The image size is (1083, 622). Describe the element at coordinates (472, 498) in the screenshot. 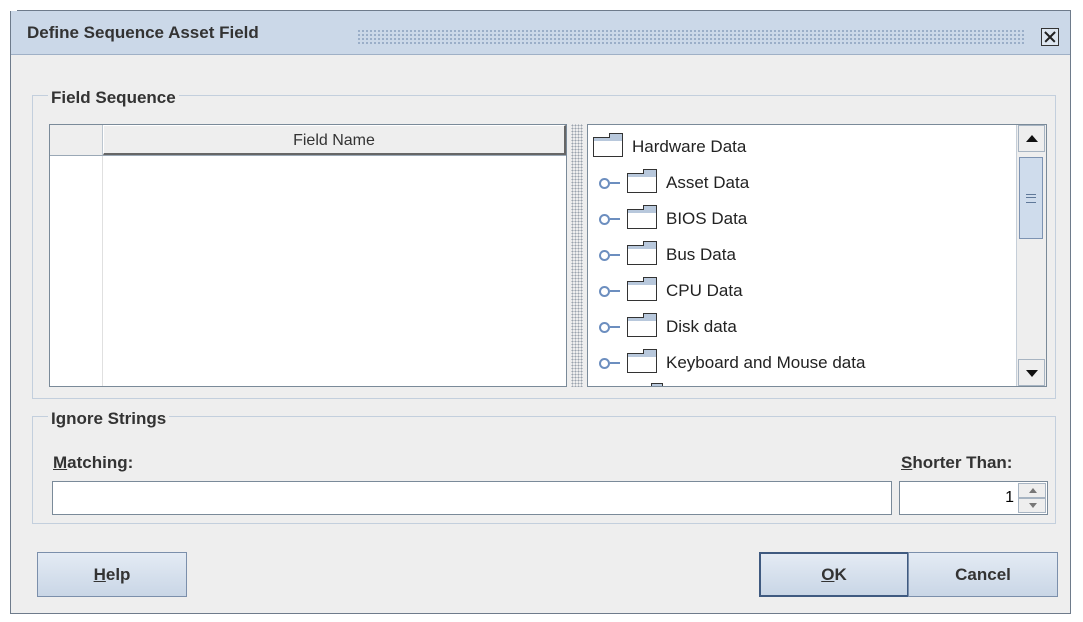

I see `matching-input` at that location.